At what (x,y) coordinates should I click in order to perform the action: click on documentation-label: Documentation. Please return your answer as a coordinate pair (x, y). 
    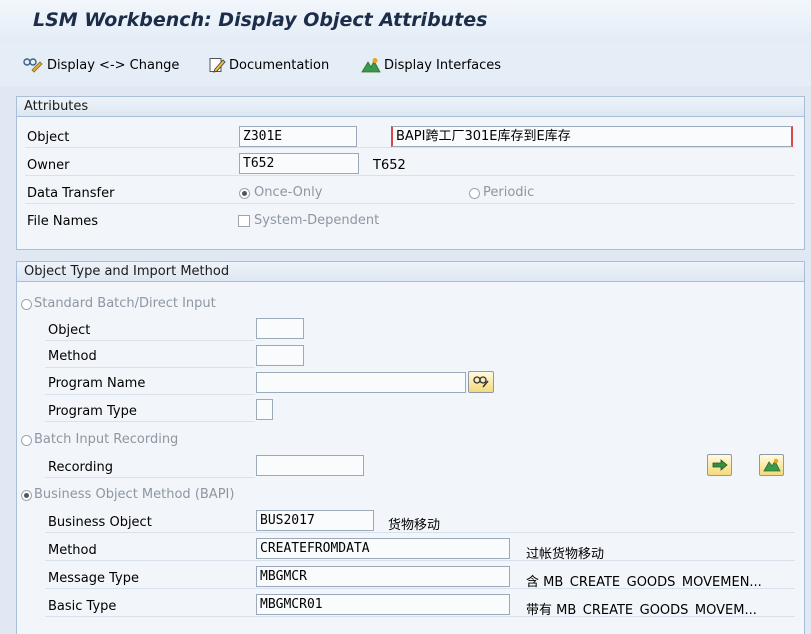
    Looking at the image, I should click on (279, 65).